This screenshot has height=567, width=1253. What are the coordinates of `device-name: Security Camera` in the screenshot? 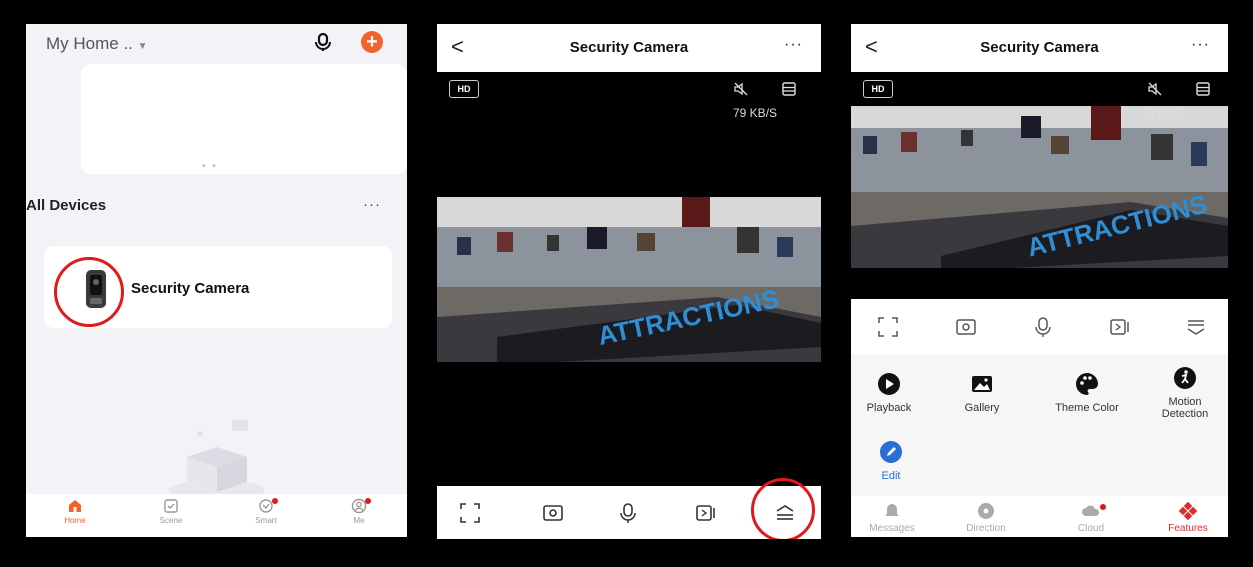 It's located at (190, 288).